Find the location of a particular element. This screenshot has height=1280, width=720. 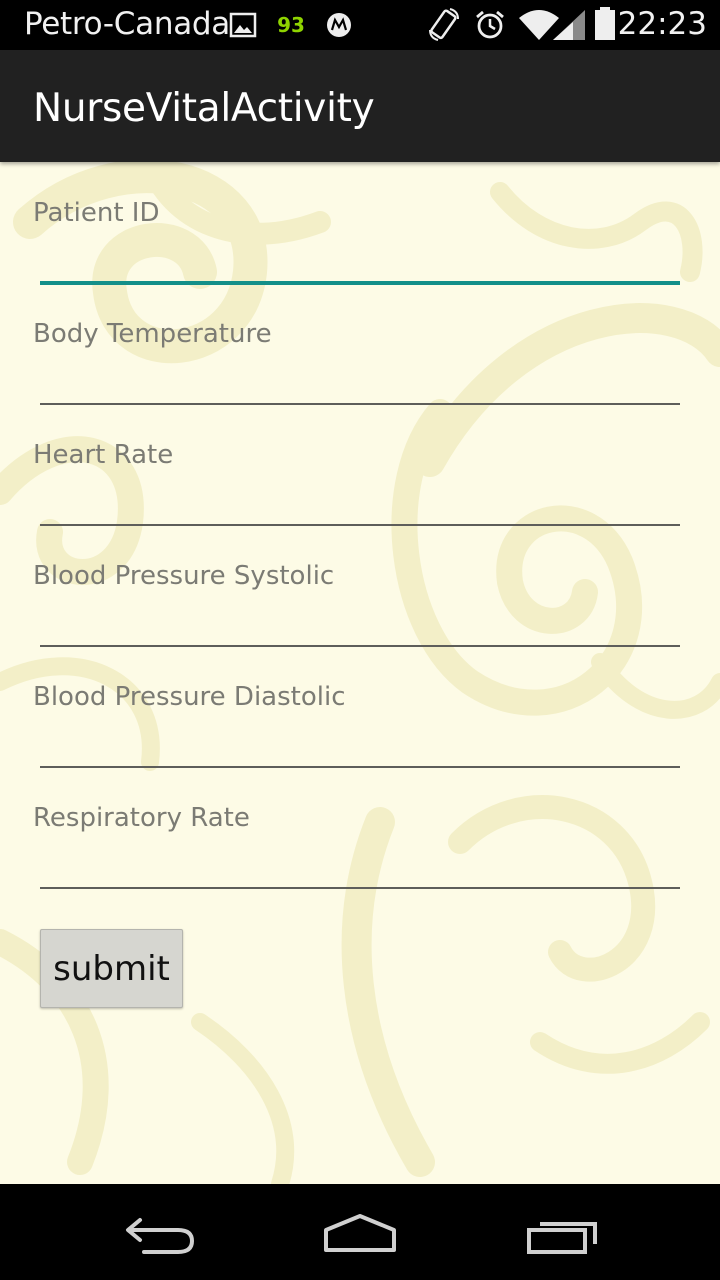

bp-systolic-input is located at coordinates (360, 620).